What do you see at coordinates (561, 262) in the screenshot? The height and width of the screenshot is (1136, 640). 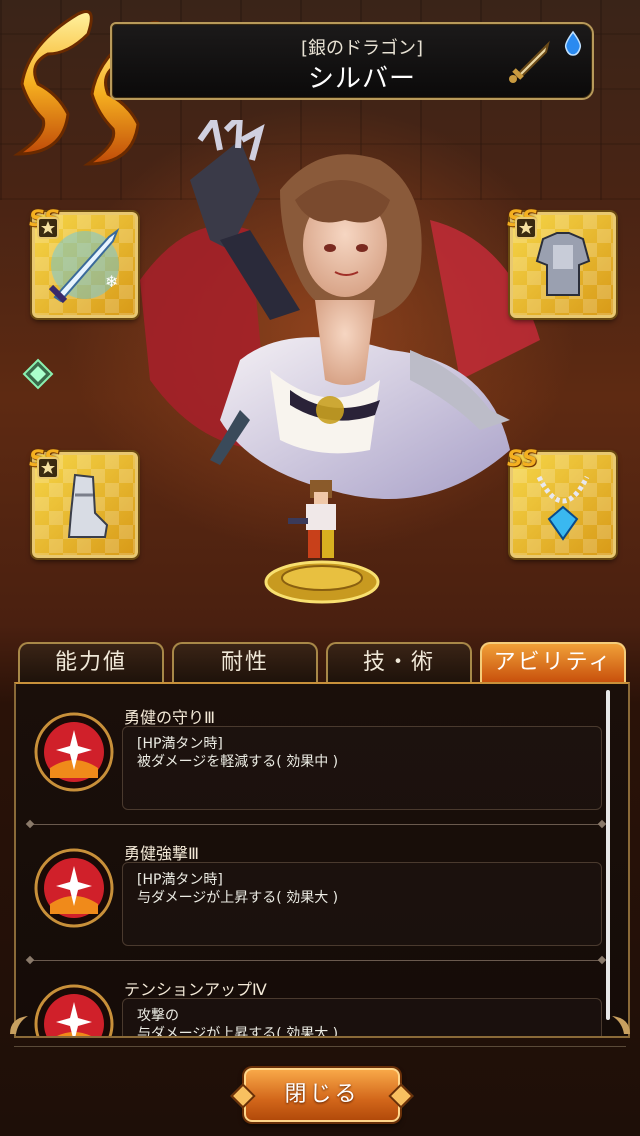 I see `equip-slot-armor: SS` at bounding box center [561, 262].